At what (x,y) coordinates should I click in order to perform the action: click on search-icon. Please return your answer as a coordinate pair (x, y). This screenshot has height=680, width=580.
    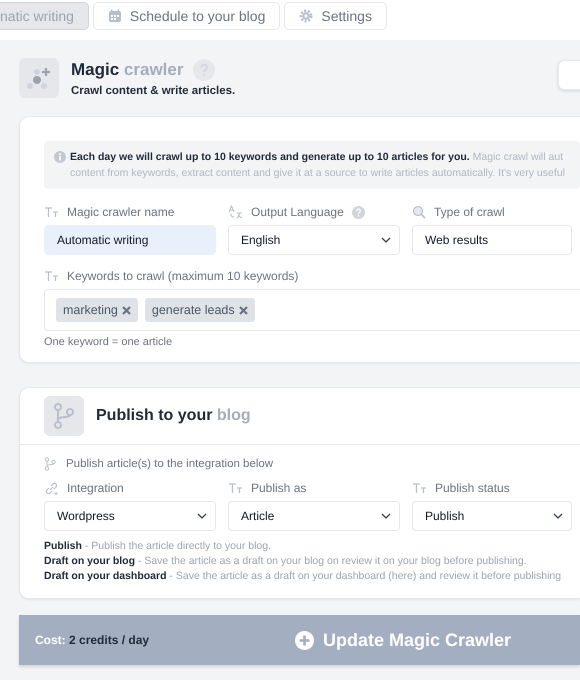
    Looking at the image, I should click on (419, 212).